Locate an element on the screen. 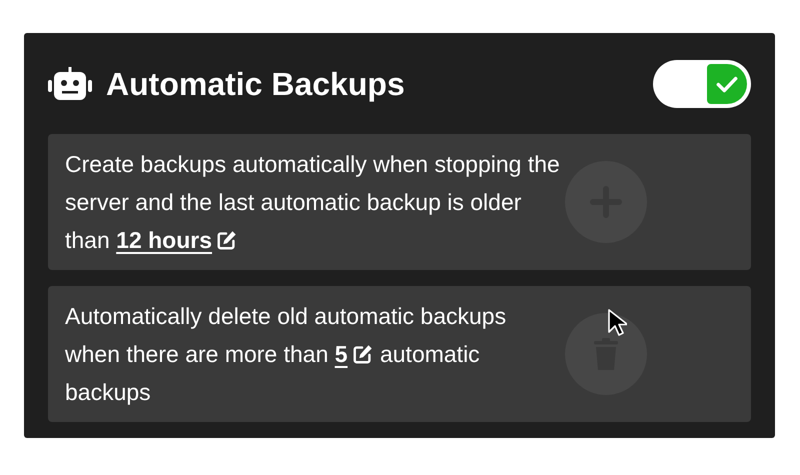 The height and width of the screenshot is (475, 800). setting-description: Create backups automatically when stopping the server and the last automatic backup is older than 12 hours is located at coordinates (313, 202).